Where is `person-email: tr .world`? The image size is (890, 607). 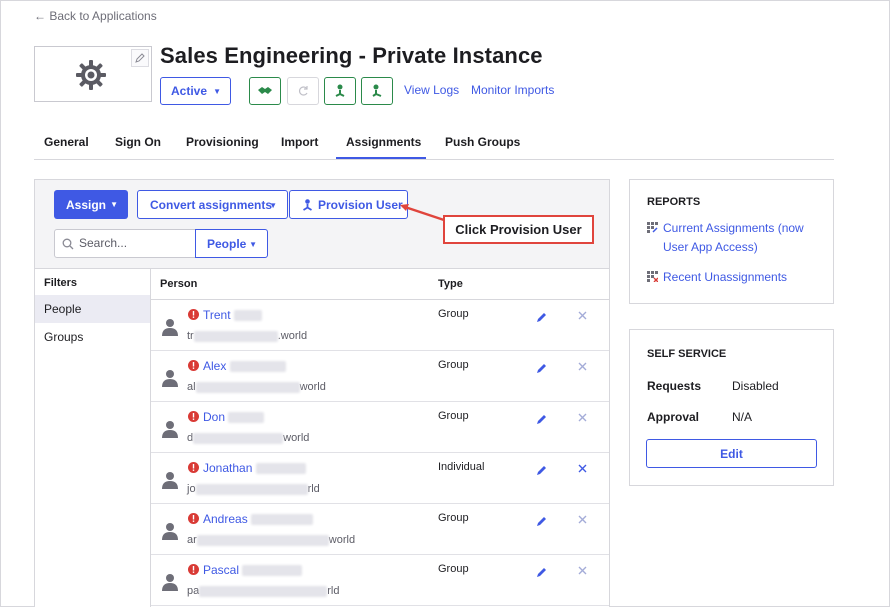 person-email: tr .world is located at coordinates (247, 336).